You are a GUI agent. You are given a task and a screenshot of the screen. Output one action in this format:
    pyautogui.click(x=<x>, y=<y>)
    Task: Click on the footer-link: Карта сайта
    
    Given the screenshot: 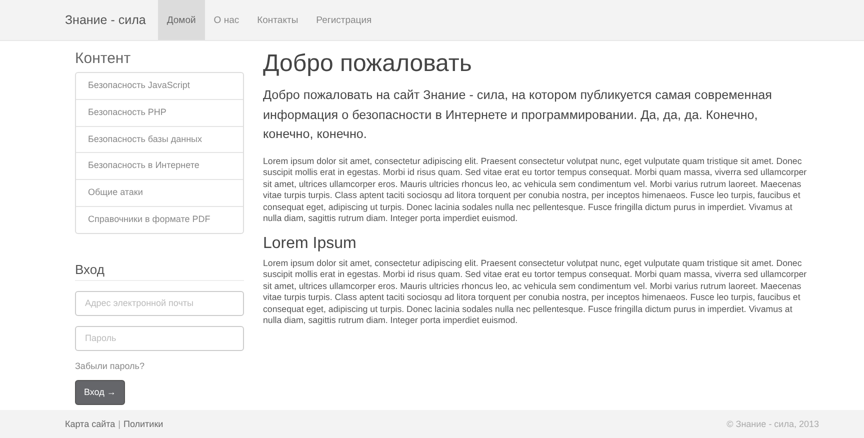 What is the action you would take?
    pyautogui.click(x=90, y=424)
    